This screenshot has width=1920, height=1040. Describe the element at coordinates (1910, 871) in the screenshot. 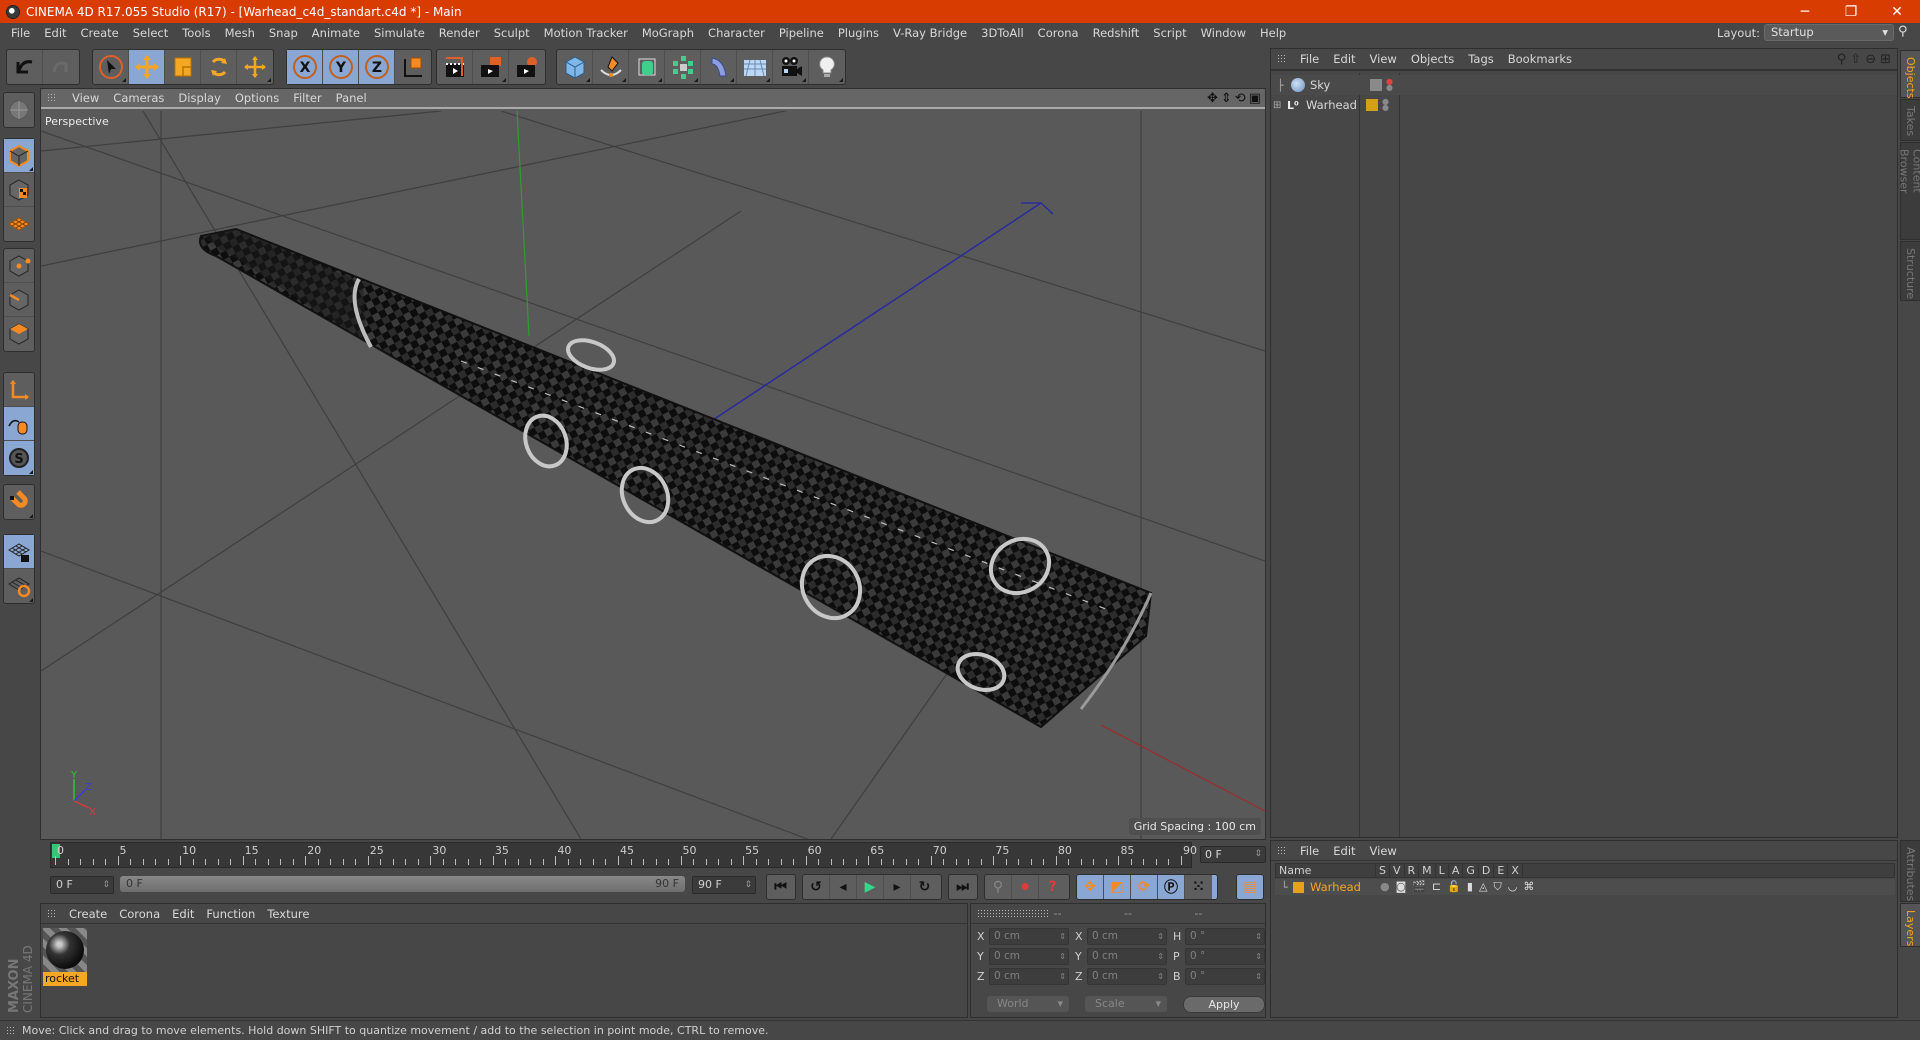

I see `tab-attributes: Attributes` at that location.